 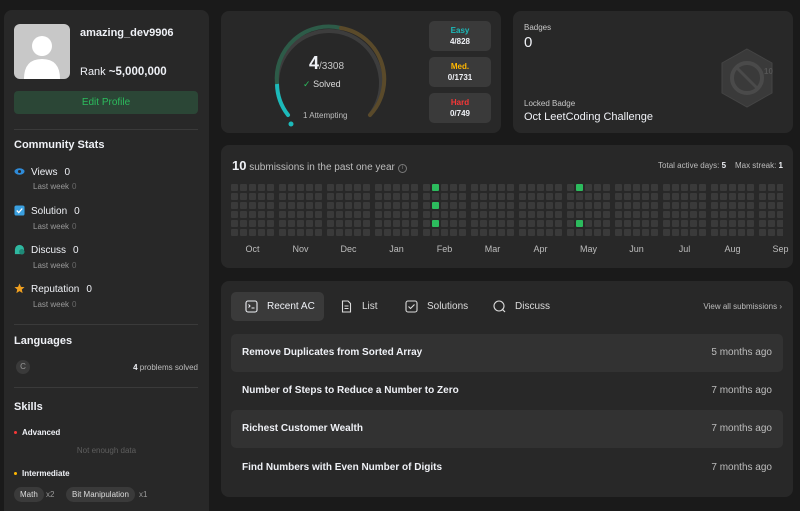 What do you see at coordinates (356, 306) in the screenshot?
I see `tab-list: List` at bounding box center [356, 306].